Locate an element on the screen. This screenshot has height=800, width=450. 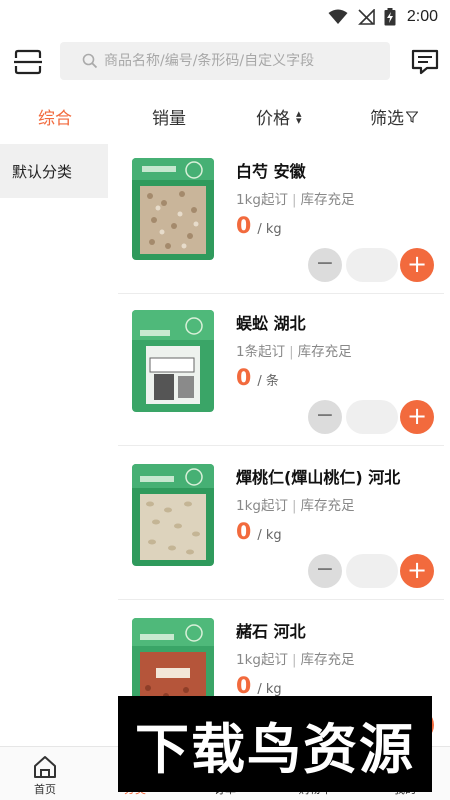
status-time: 2:00 is located at coordinates (422, 16).